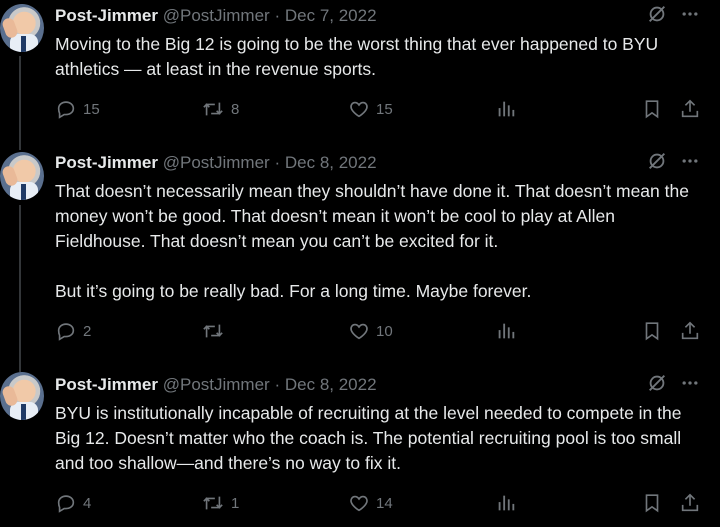  What do you see at coordinates (384, 331) in the screenshot?
I see `like-count: 10` at bounding box center [384, 331].